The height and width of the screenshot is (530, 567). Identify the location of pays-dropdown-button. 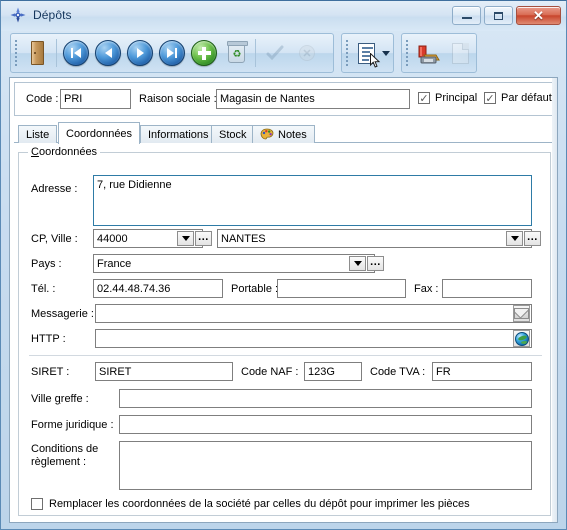
(357, 263).